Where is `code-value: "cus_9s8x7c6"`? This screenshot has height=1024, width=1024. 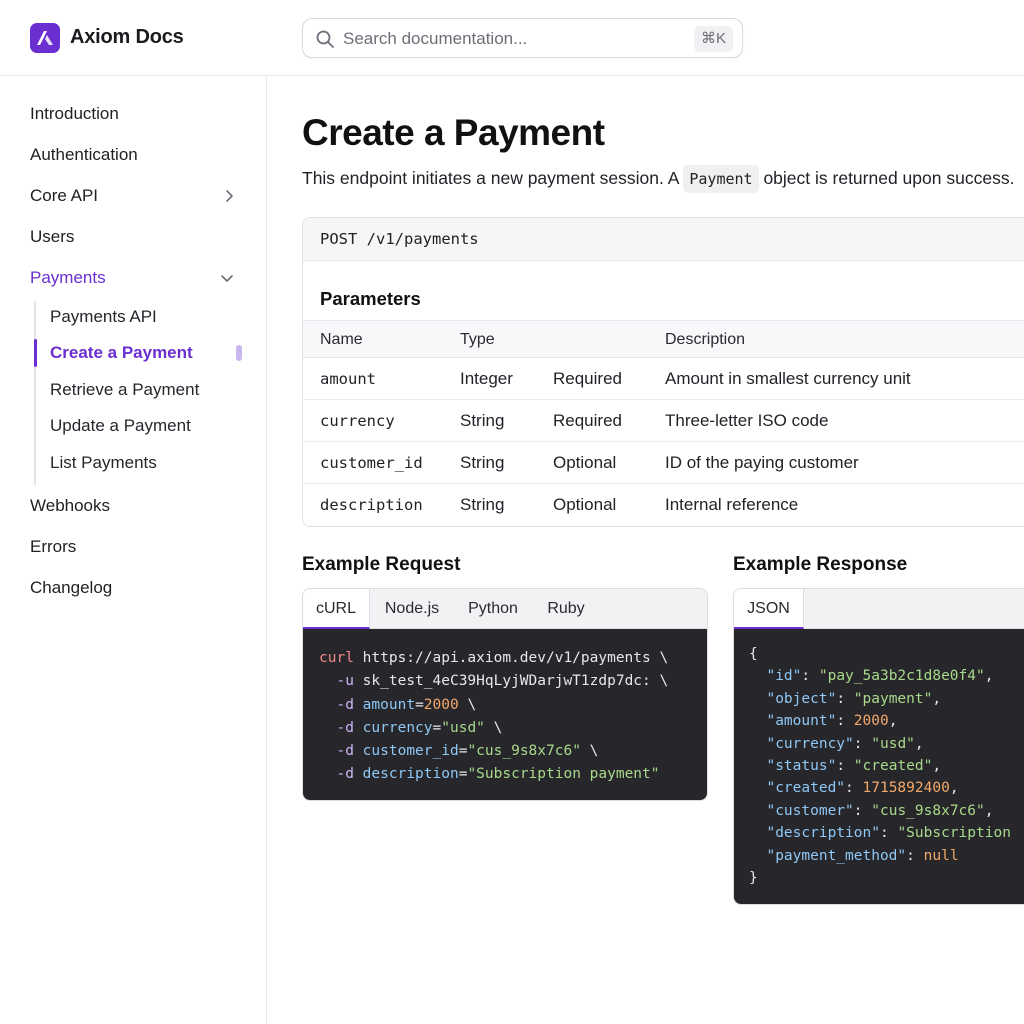 code-value: "cus_9s8x7c6" is located at coordinates (524, 751).